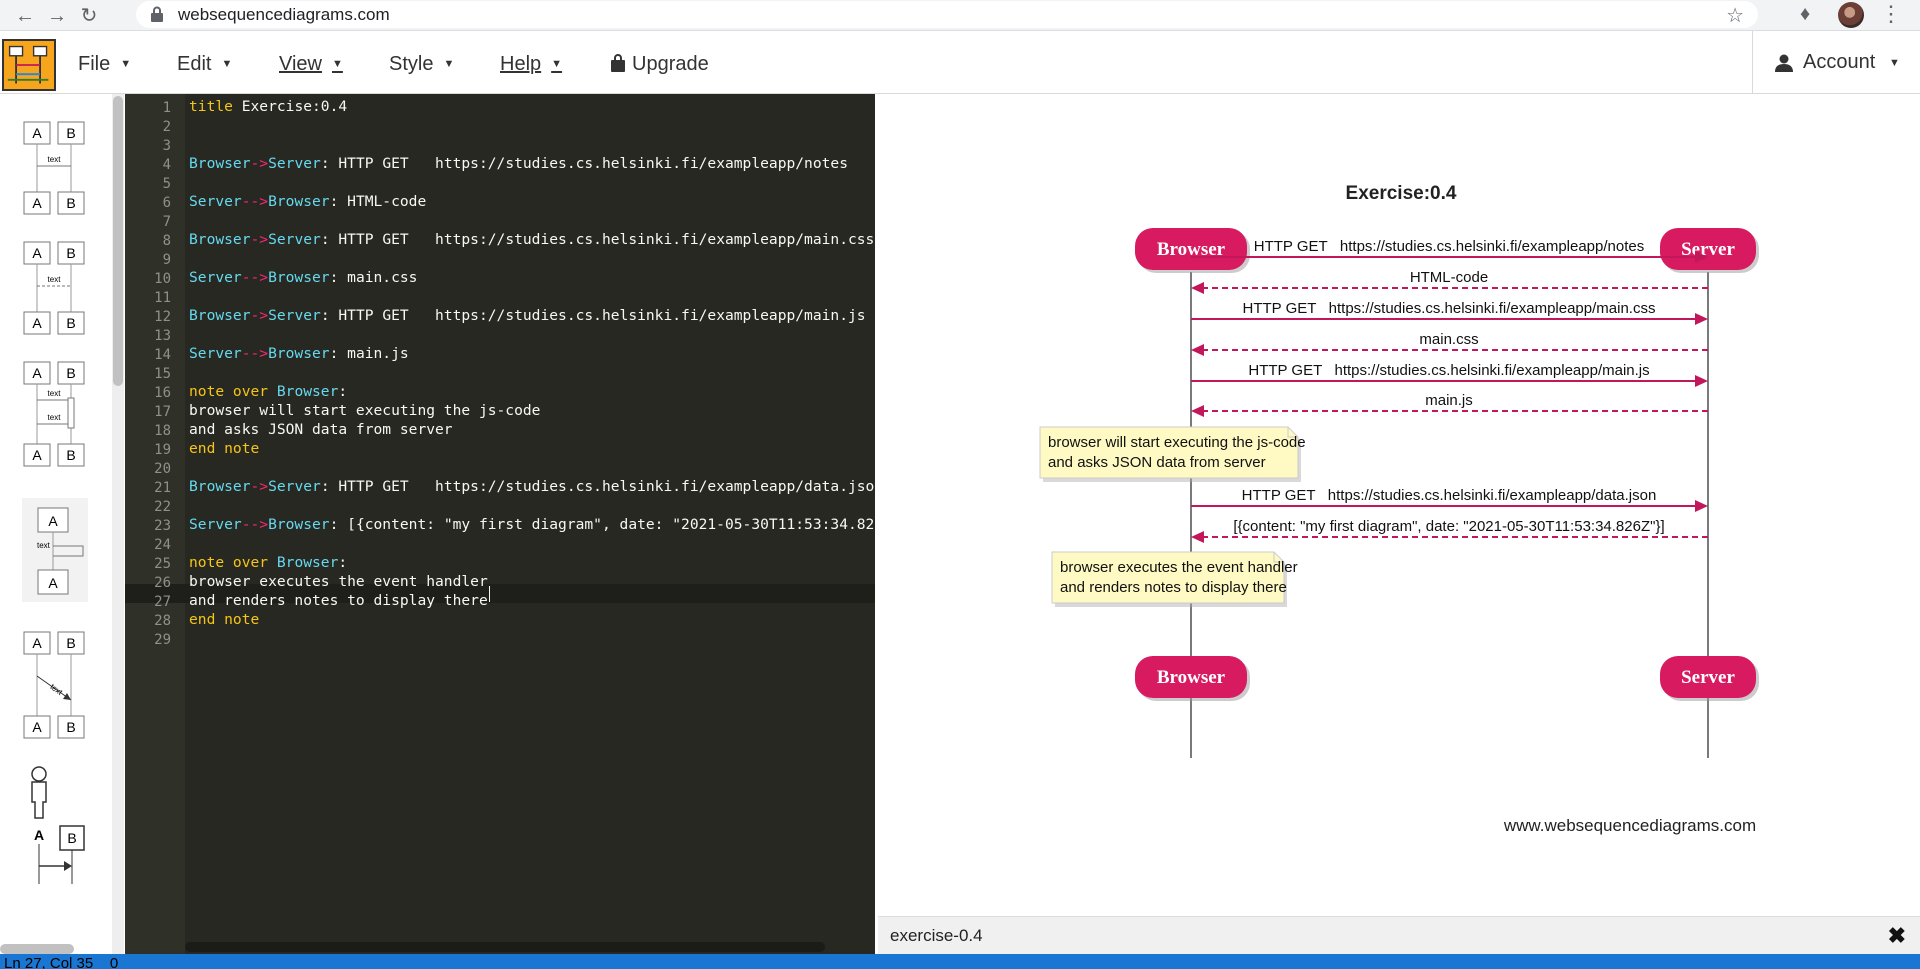  What do you see at coordinates (1449, 343) in the screenshot?
I see `message-arrow: main.css` at bounding box center [1449, 343].